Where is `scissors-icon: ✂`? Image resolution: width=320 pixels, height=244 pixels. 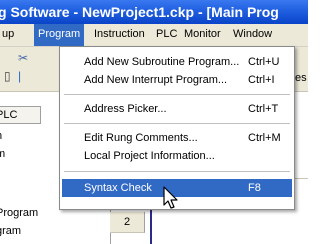 scissors-icon: ✂ is located at coordinates (23, 58).